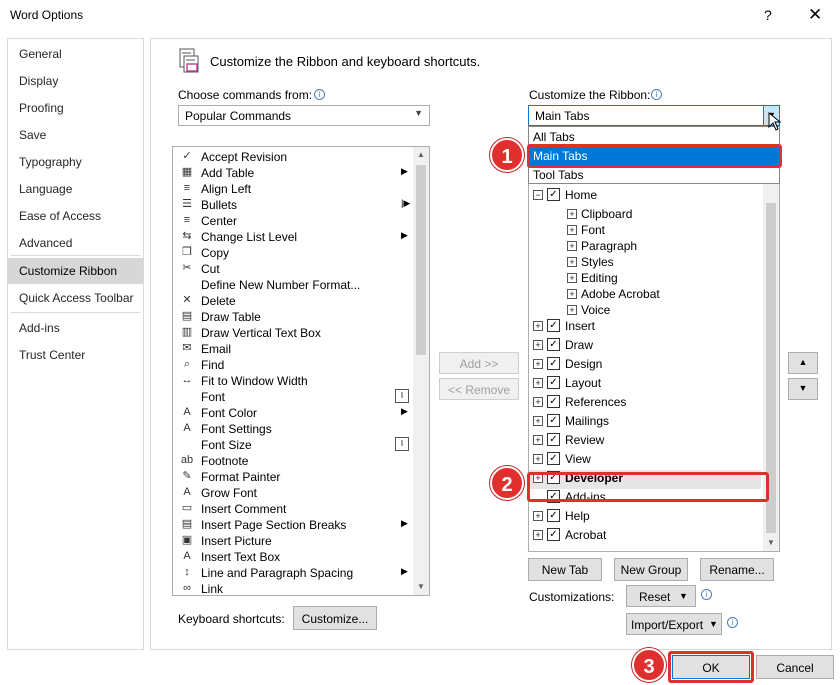 This screenshot has width=840, height=685. I want to click on command-list-item: ⌕ Find, so click(292, 365).